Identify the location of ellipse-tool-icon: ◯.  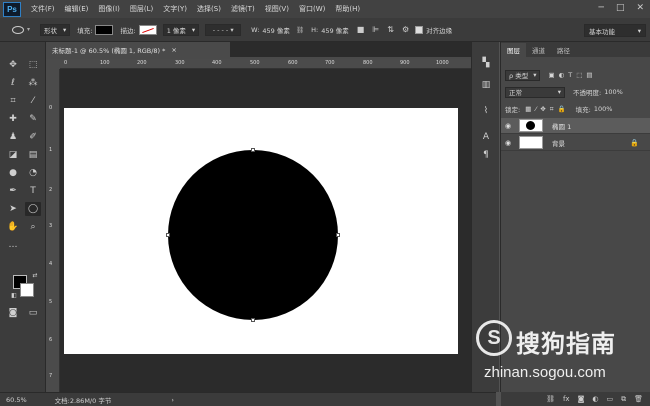
(33, 209).